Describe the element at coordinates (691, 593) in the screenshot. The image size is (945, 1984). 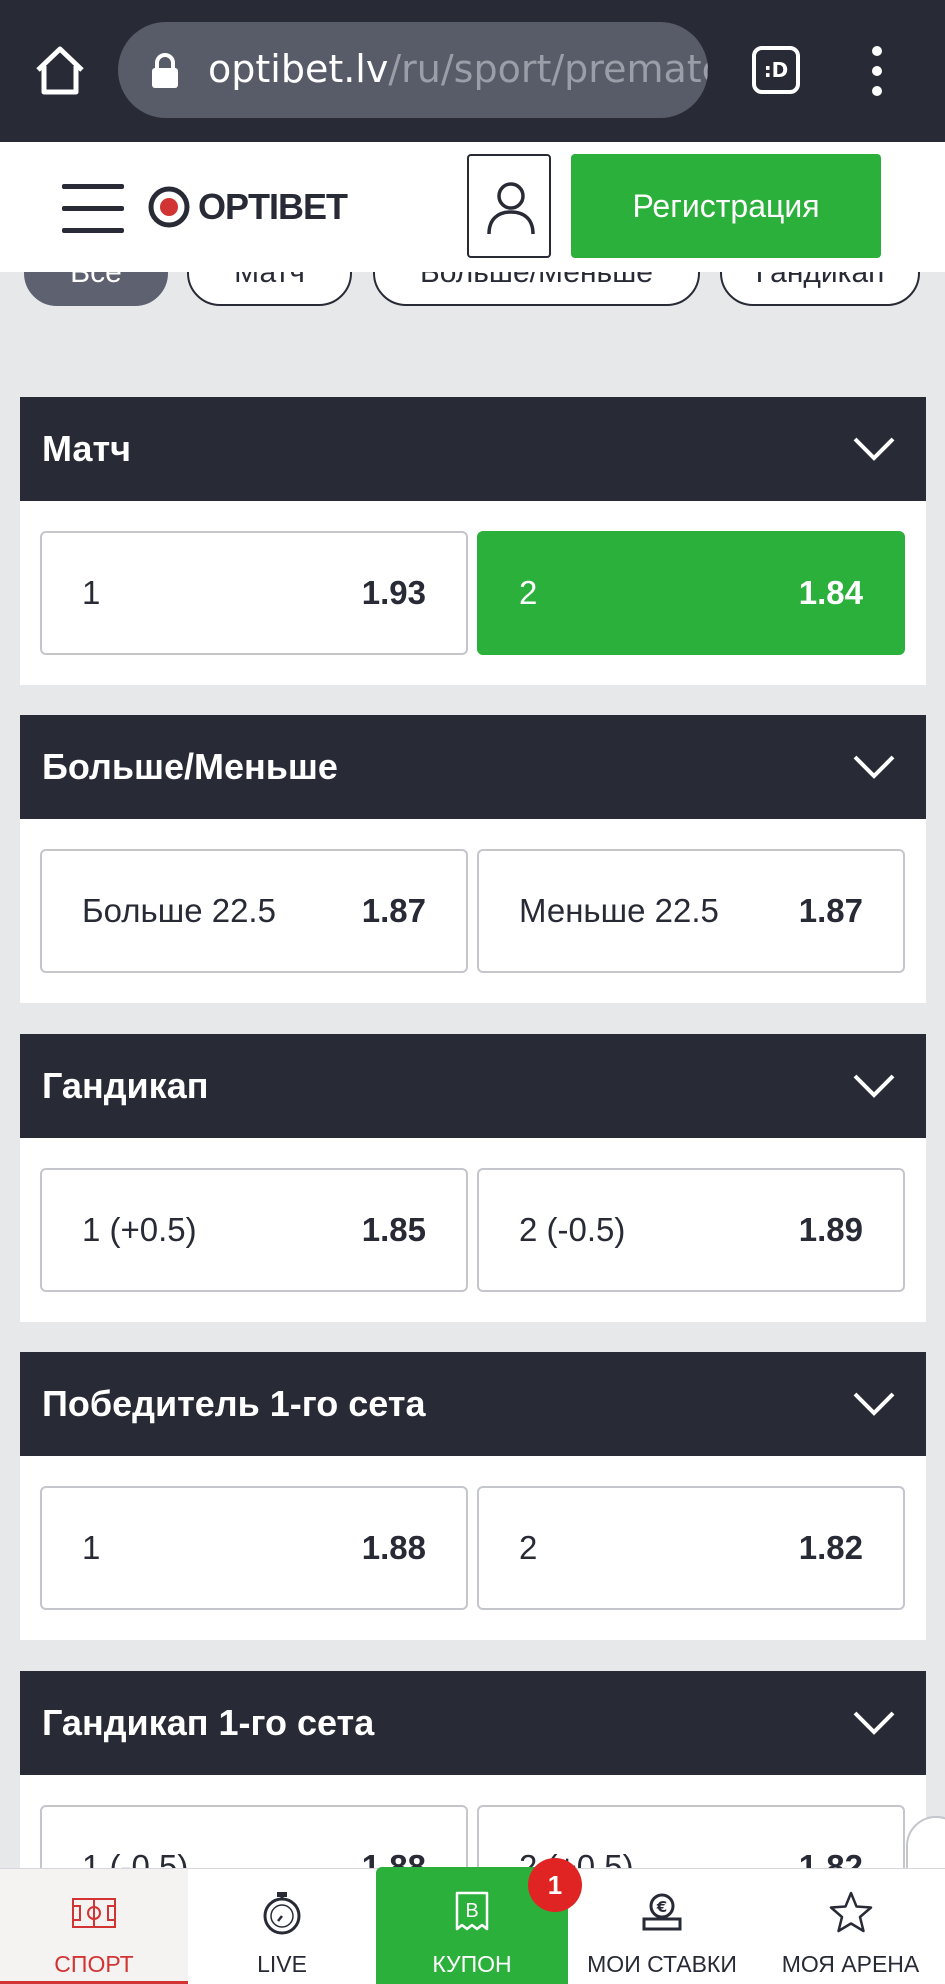
I see `odds-button-selected: 2 1.84` at that location.